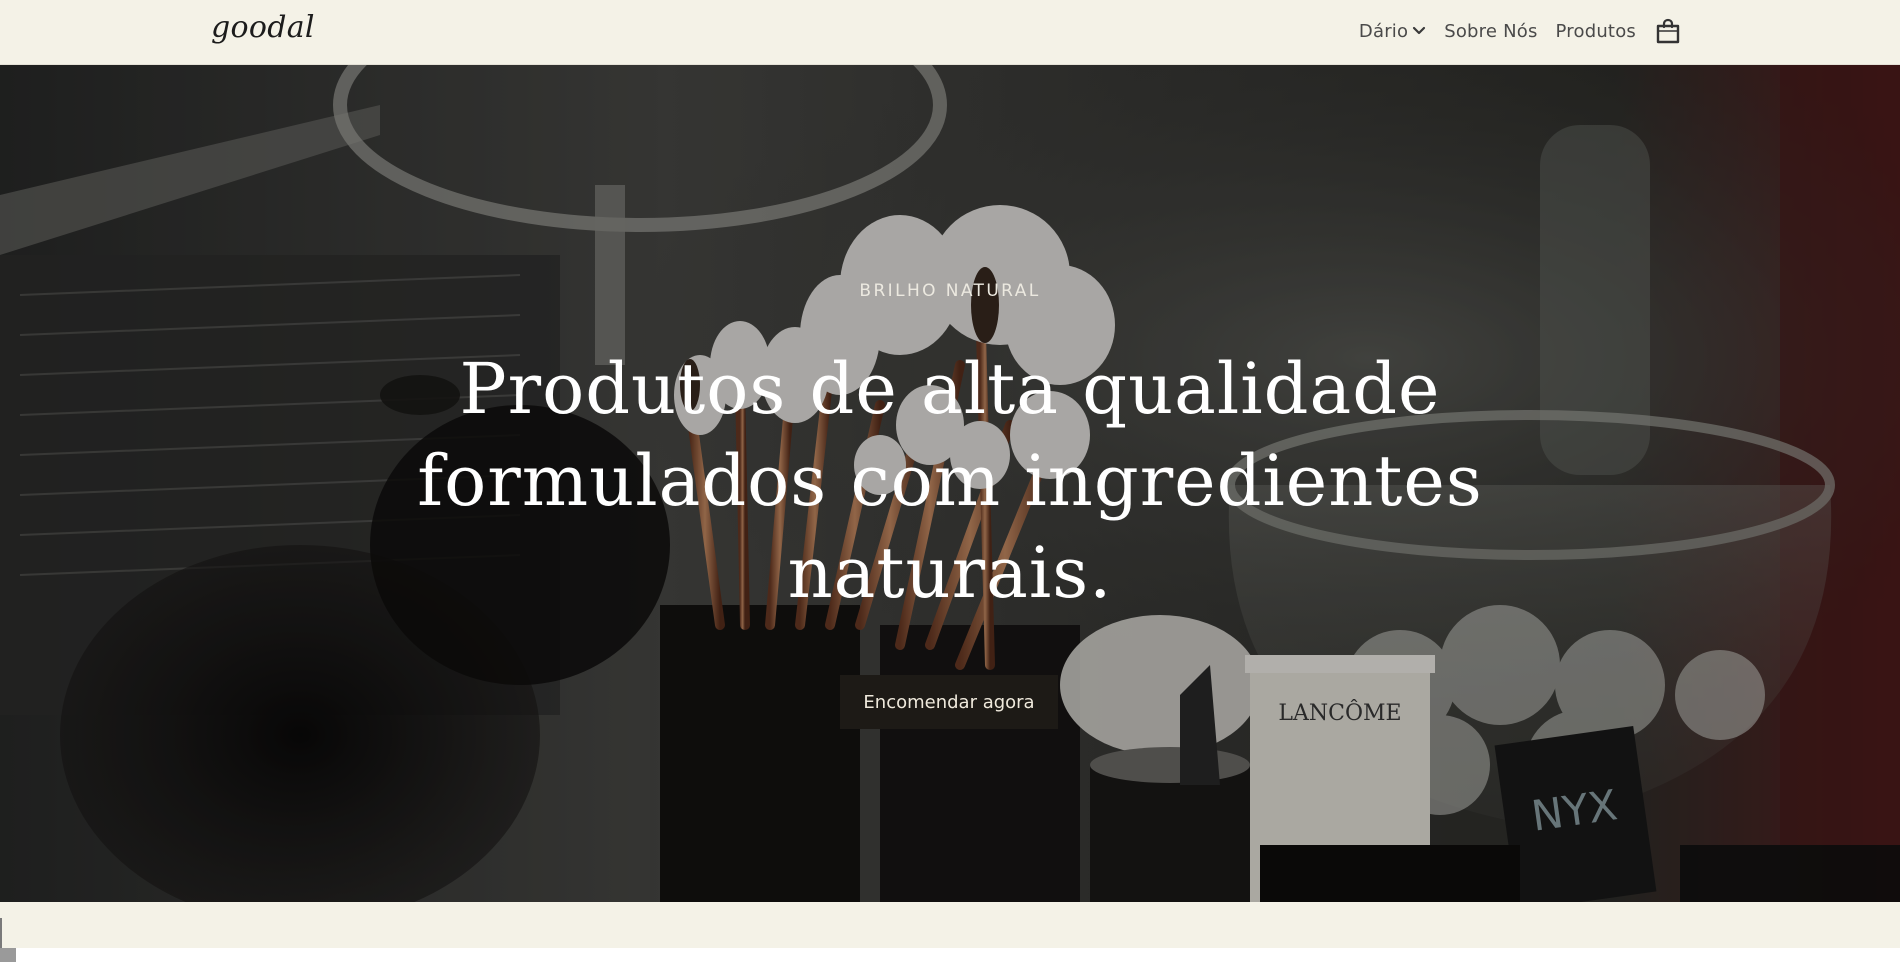 This screenshot has height=962, width=1900. I want to click on main-nav: Dário Sobre Nós Produtos, so click(1519, 31).